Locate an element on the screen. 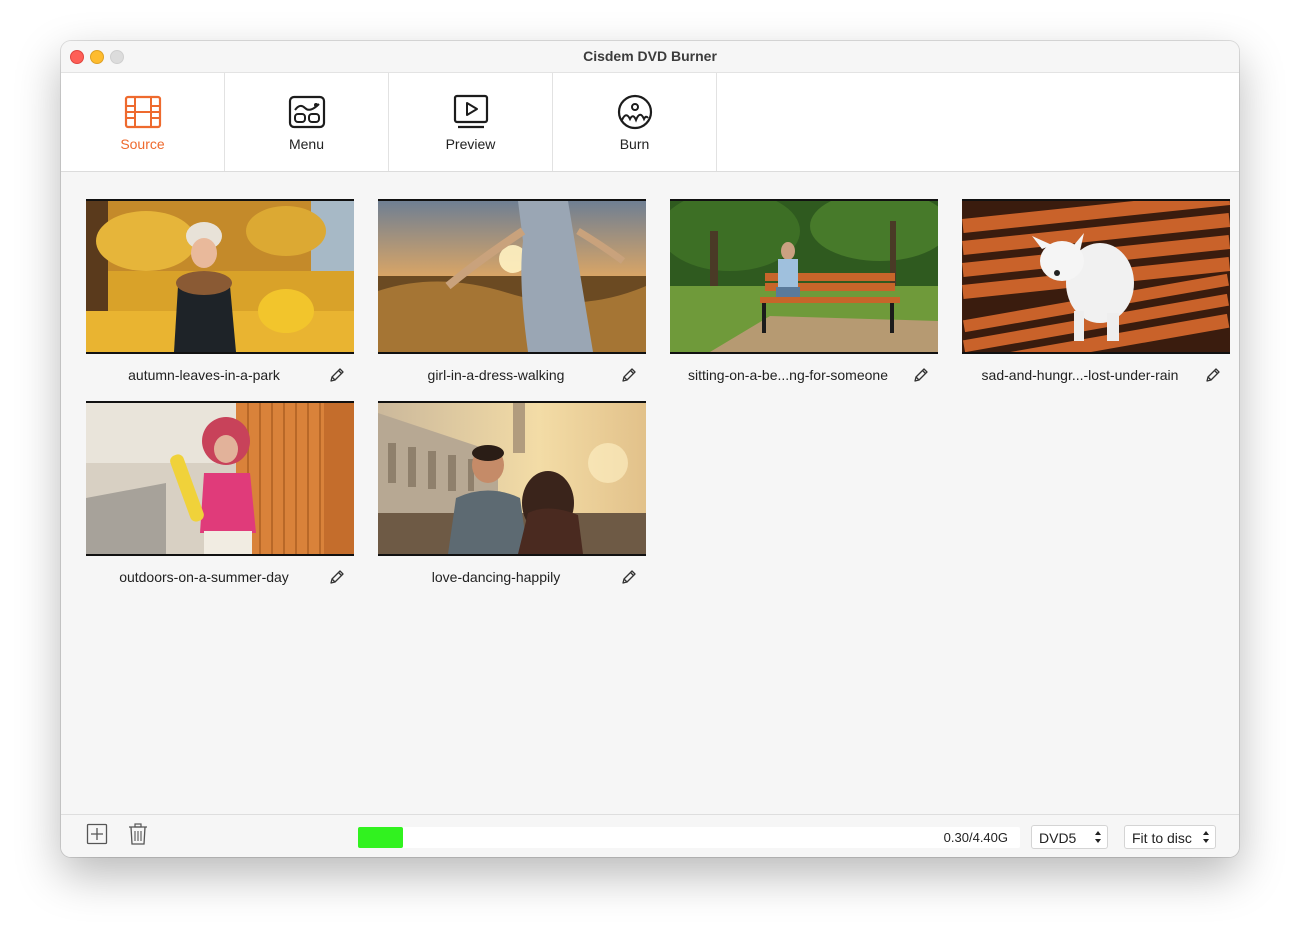 The height and width of the screenshot is (938, 1300). video-name: love-dancing-happily is located at coordinates (496, 577).